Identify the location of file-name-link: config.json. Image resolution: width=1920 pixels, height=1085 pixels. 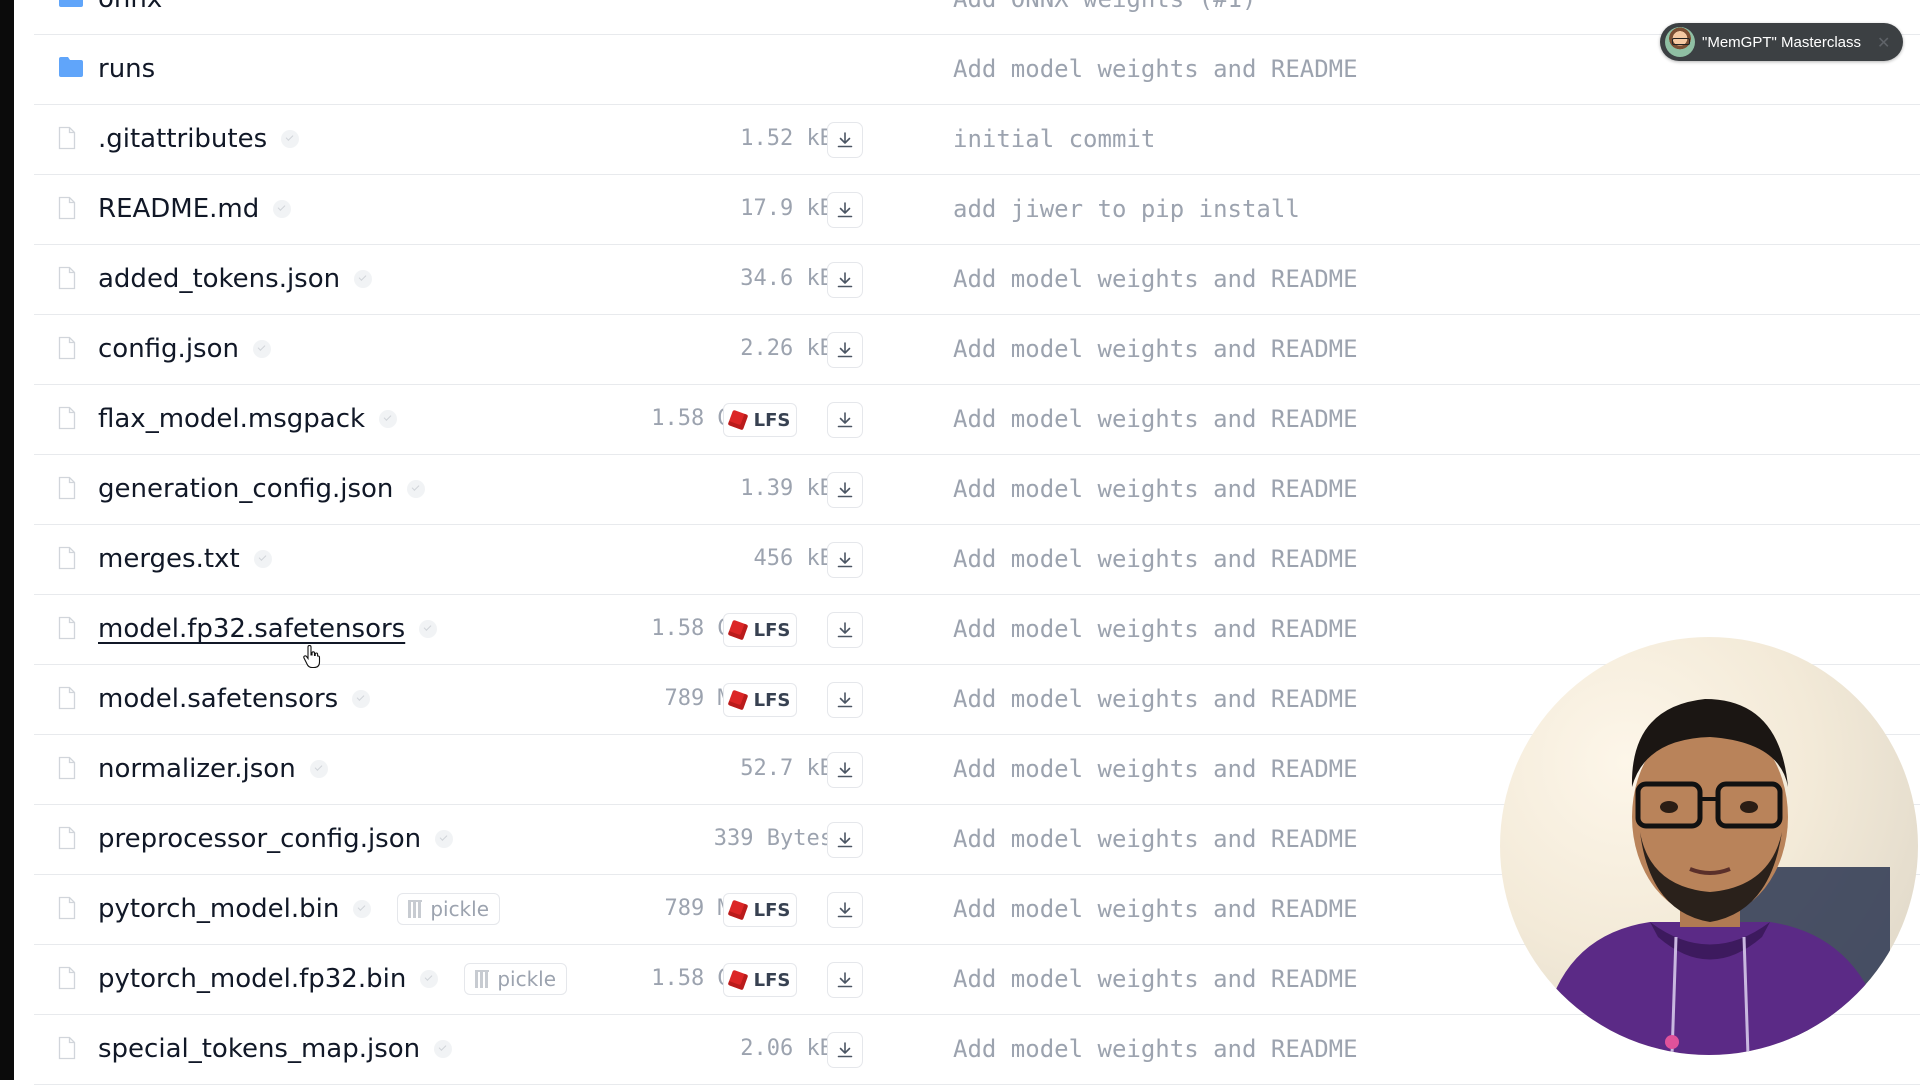
(184, 349).